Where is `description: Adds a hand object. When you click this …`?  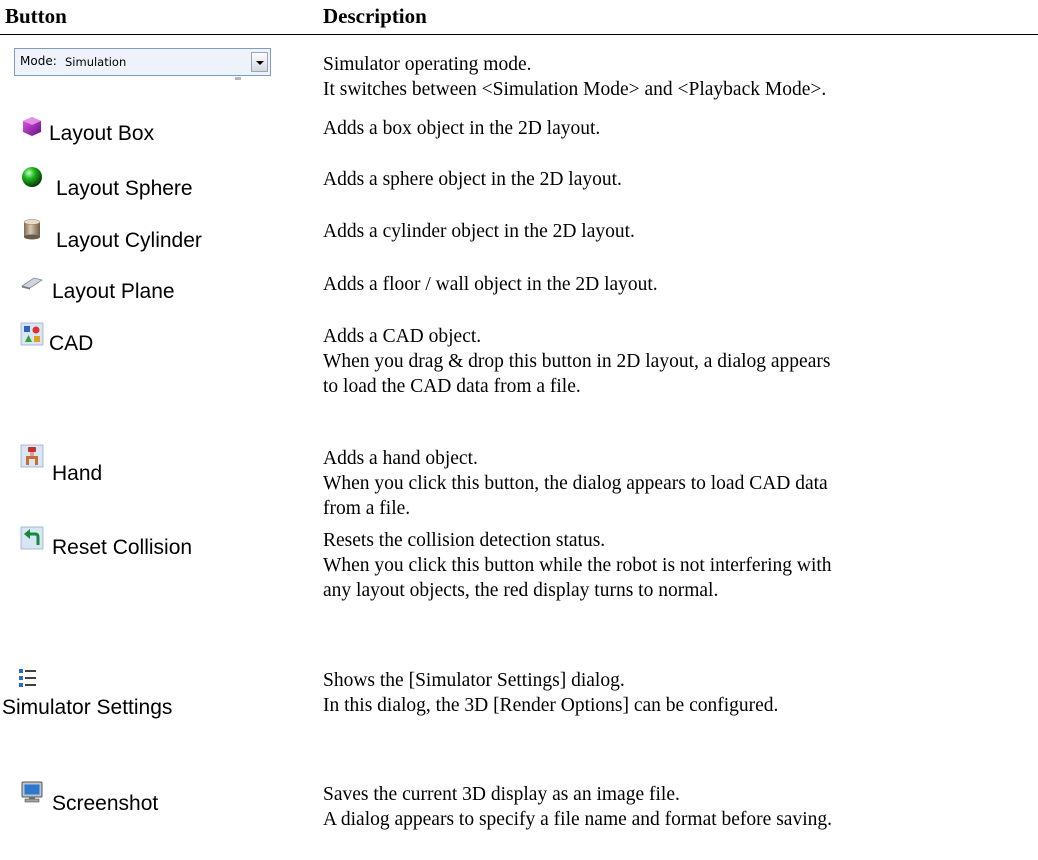
description: Adds a hand object. When you click this … is located at coordinates (678, 483).